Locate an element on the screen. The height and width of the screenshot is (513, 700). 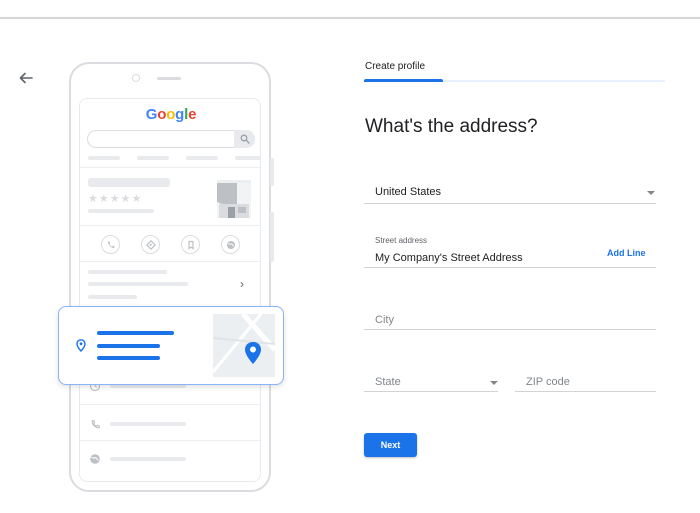
zip-code-placeholder: ZIP code is located at coordinates (548, 382).